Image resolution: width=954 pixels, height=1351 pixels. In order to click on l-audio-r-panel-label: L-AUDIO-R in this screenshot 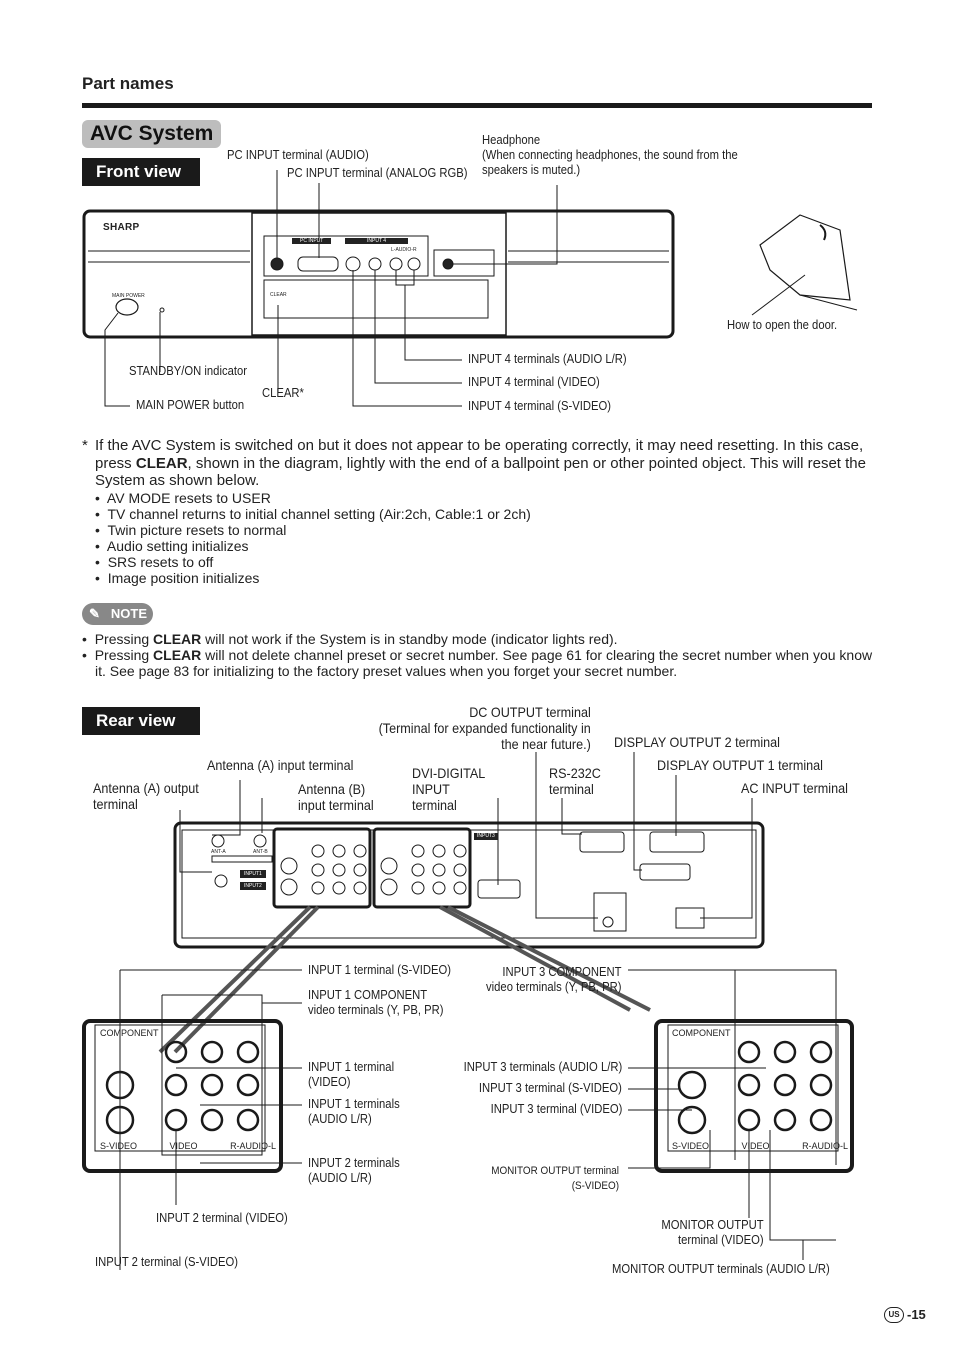, I will do `click(404, 250)`.